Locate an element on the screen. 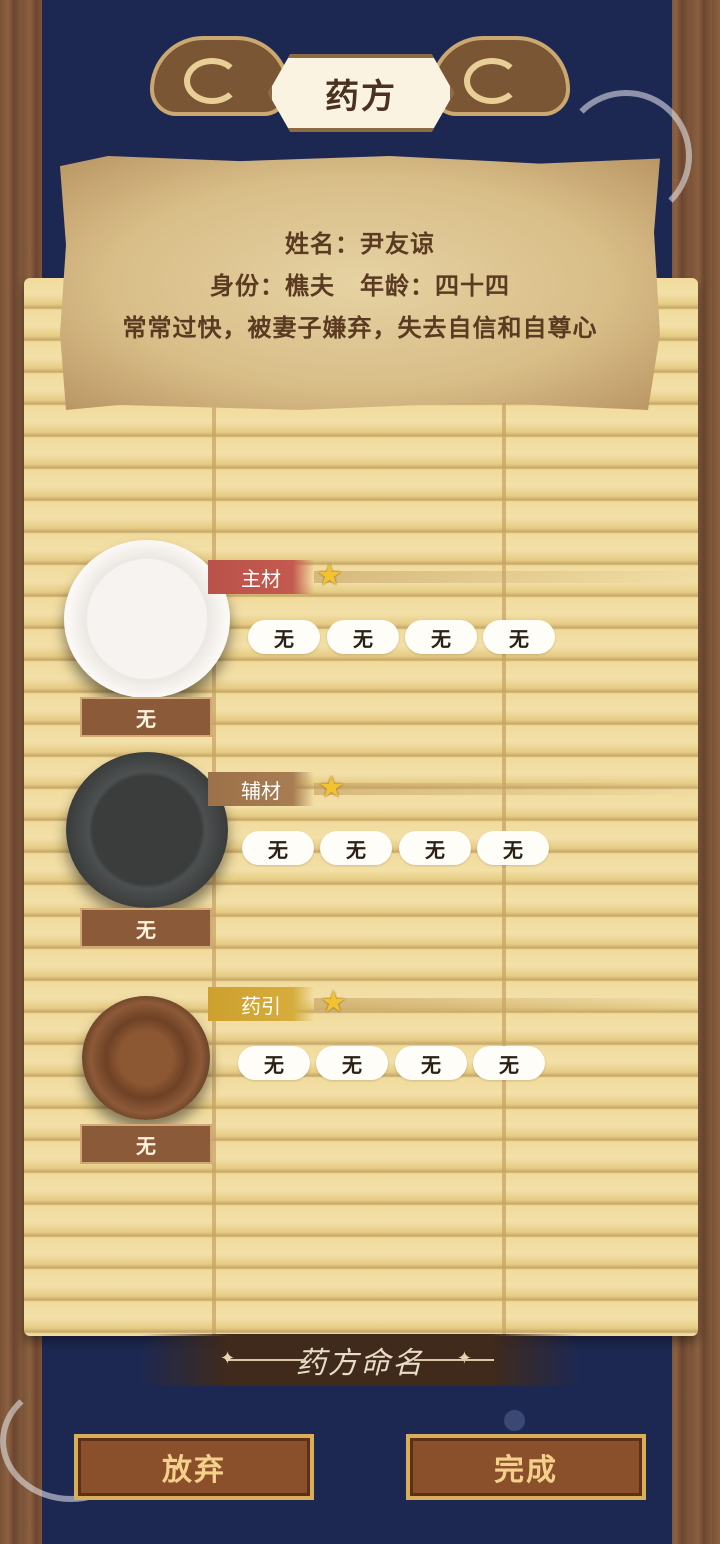 This screenshot has height=1544, width=720. guide-ingredient-tag: 无 is located at coordinates (146, 1144).